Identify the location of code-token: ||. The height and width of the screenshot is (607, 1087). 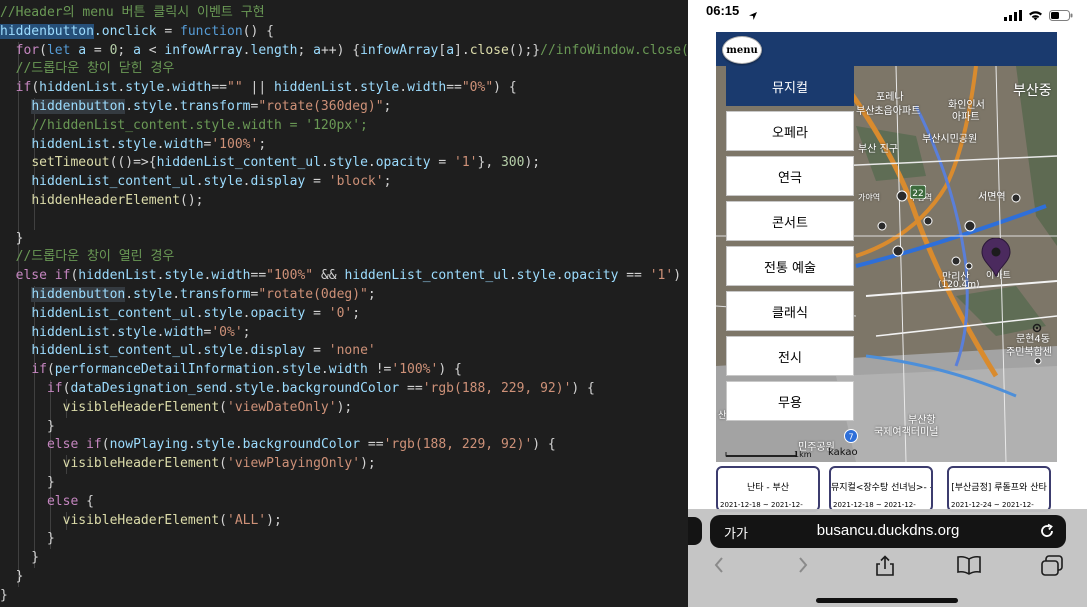
(258, 88).